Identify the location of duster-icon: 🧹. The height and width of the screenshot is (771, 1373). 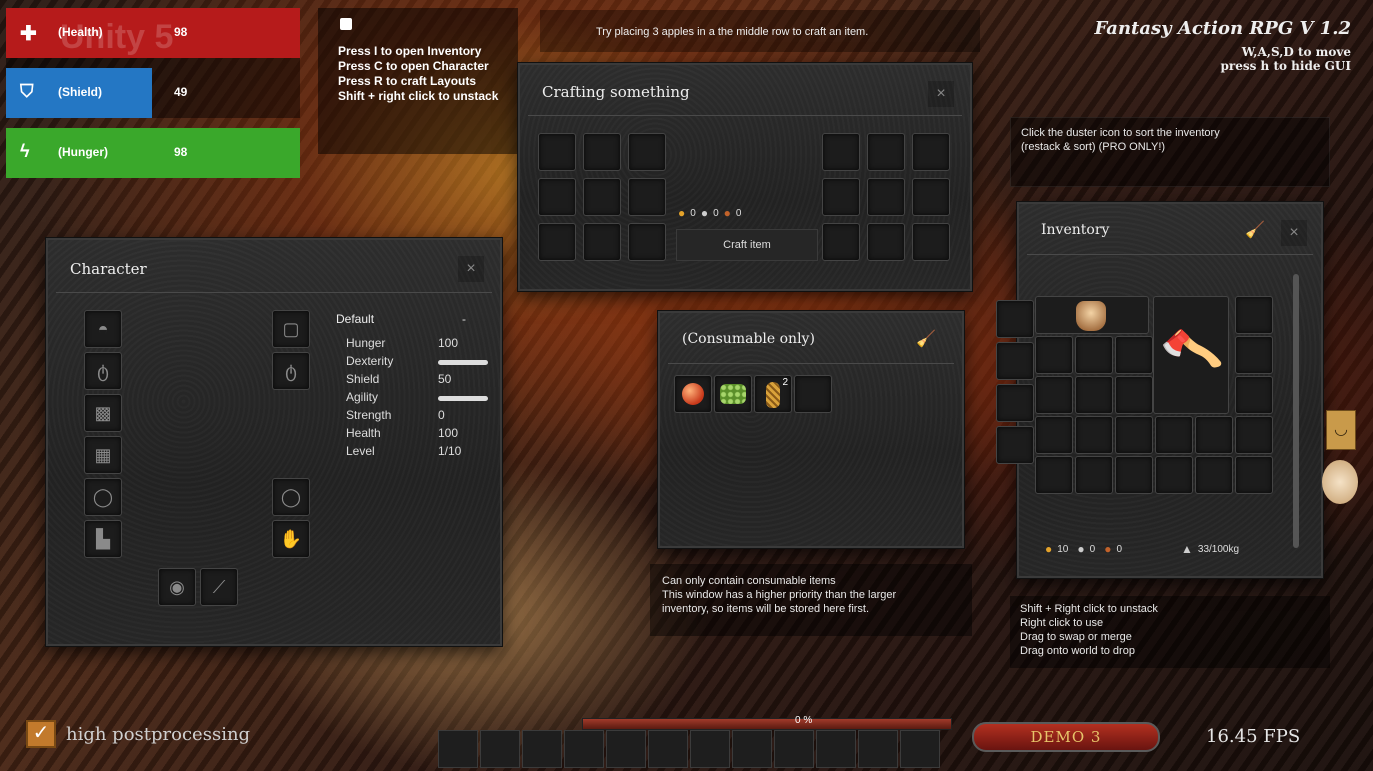
(926, 339).